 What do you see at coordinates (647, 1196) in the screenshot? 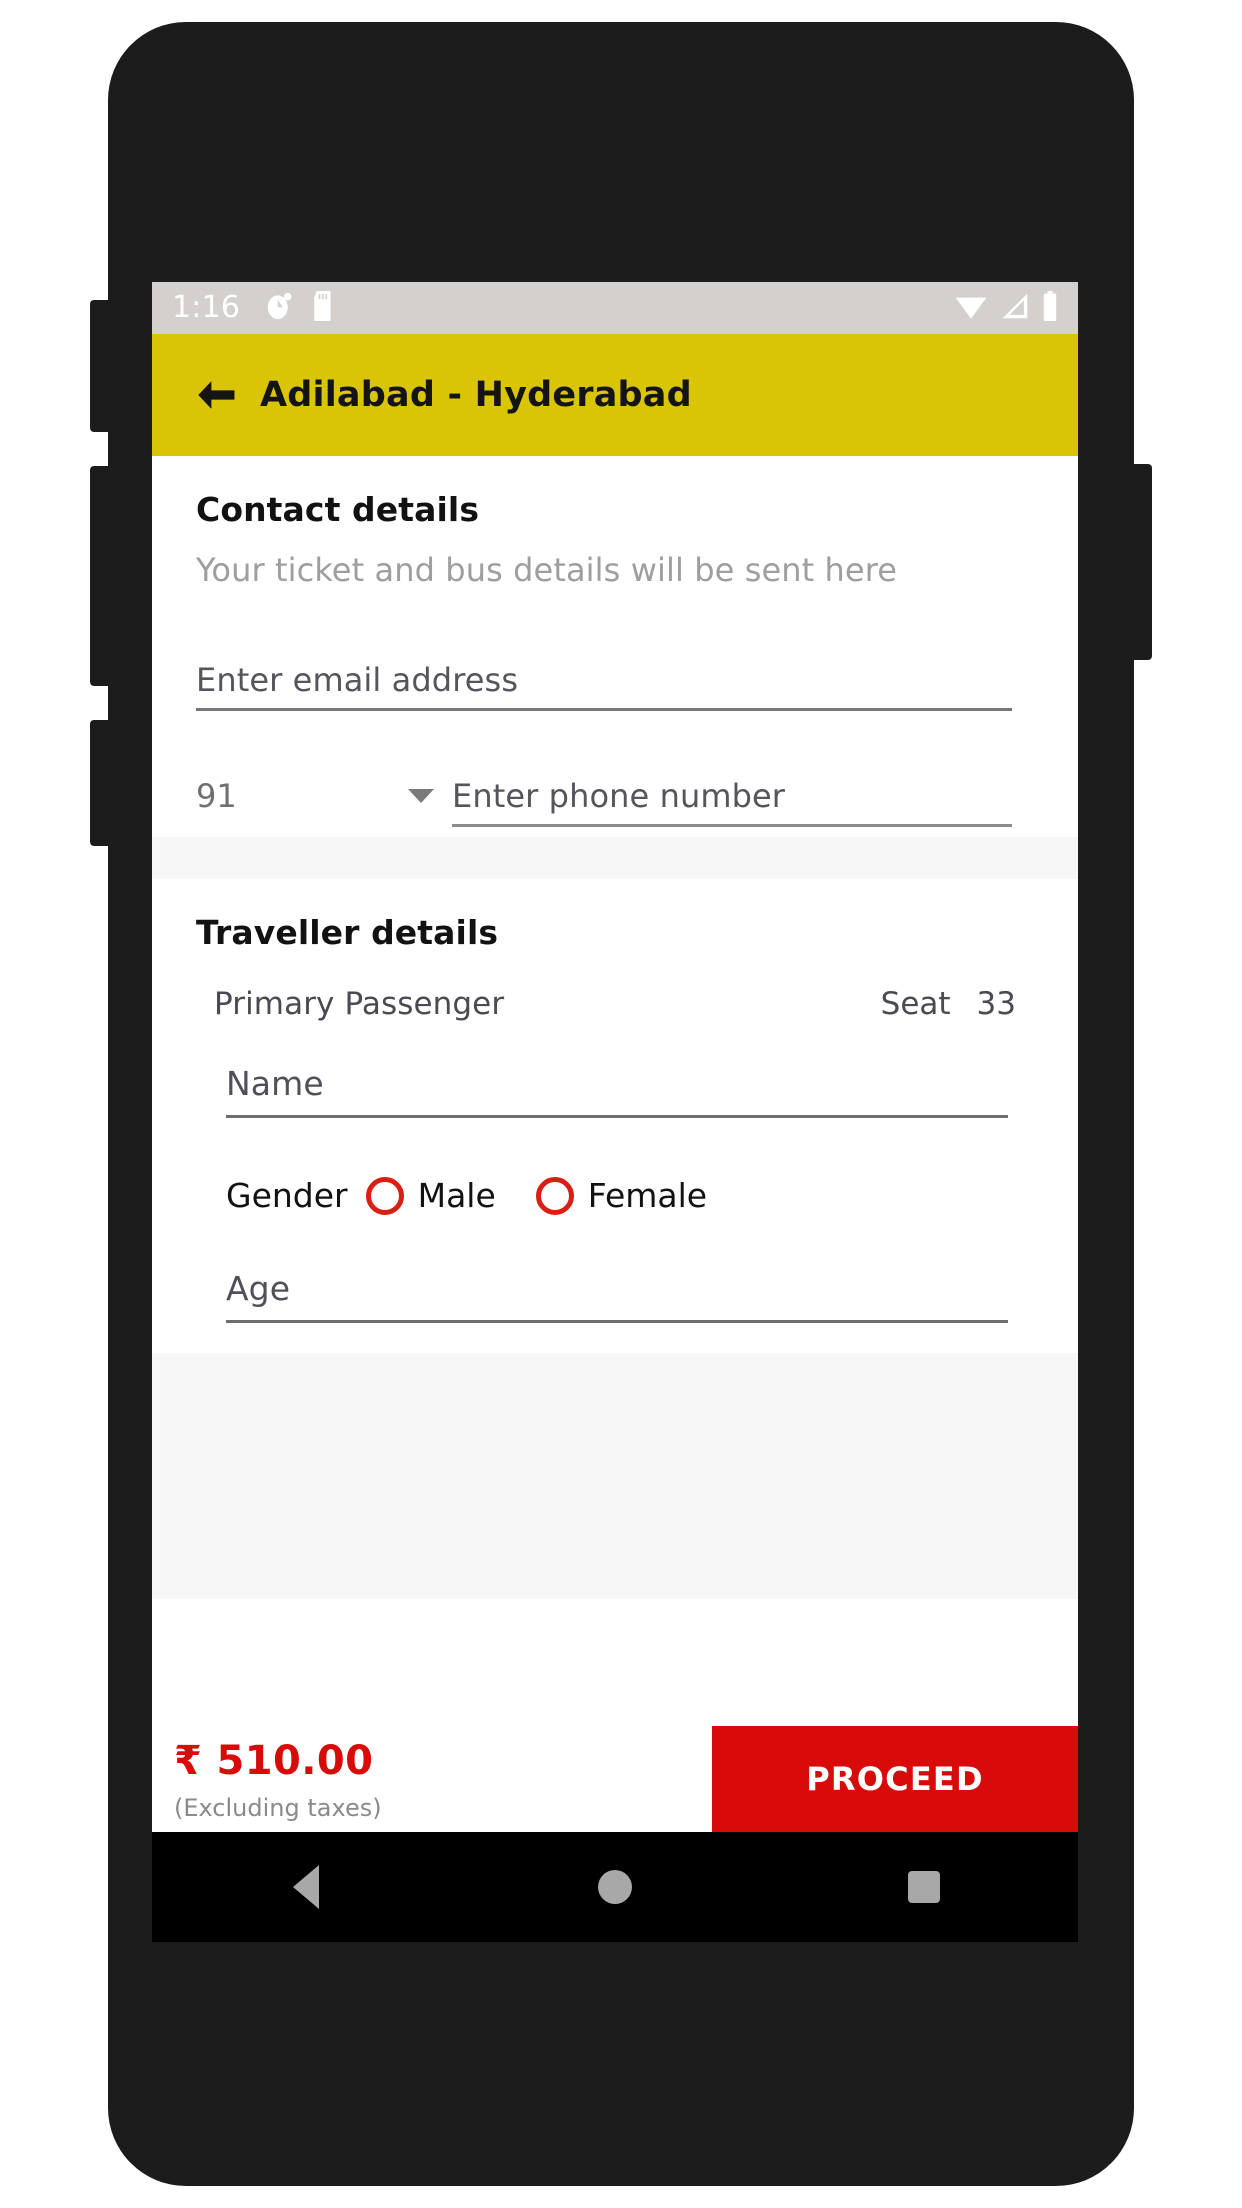
I see `gender-option-female-label: Female` at bounding box center [647, 1196].